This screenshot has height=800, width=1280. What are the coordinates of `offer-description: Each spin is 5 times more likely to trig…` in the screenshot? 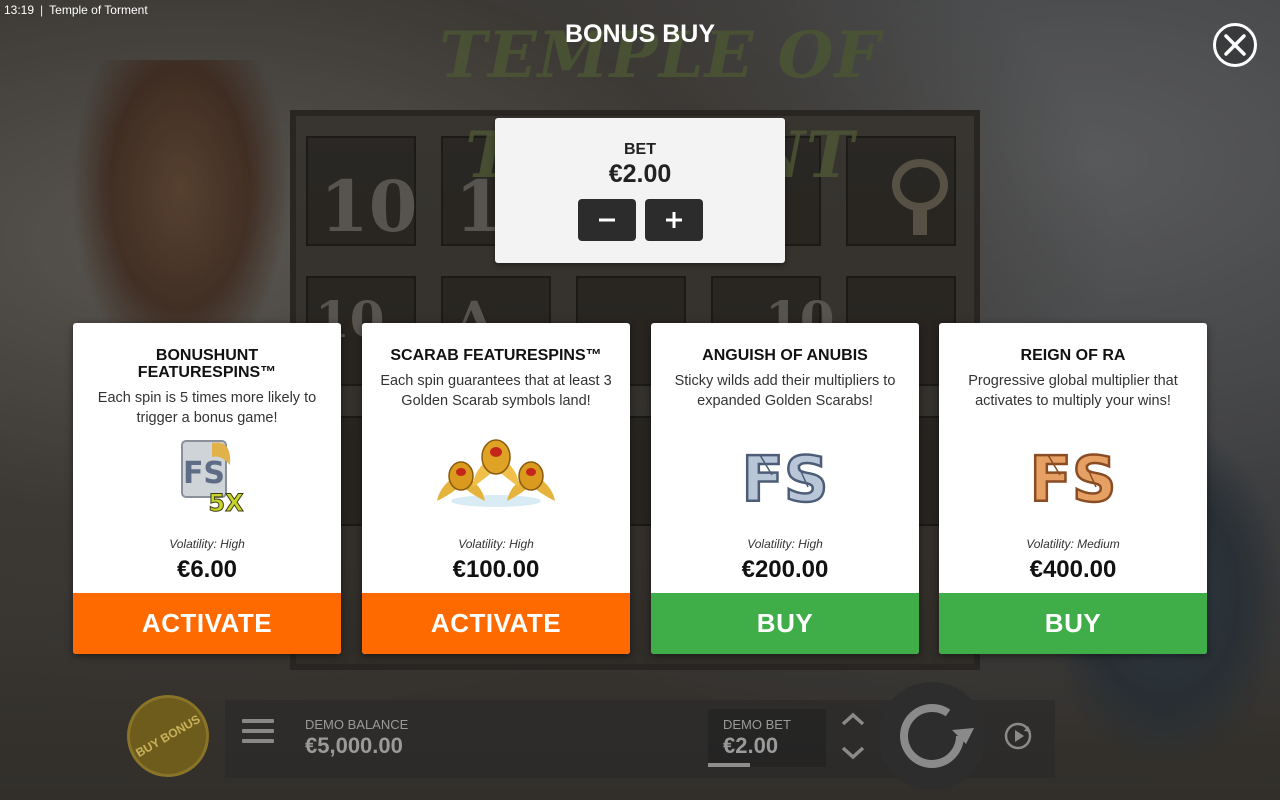 It's located at (207, 408).